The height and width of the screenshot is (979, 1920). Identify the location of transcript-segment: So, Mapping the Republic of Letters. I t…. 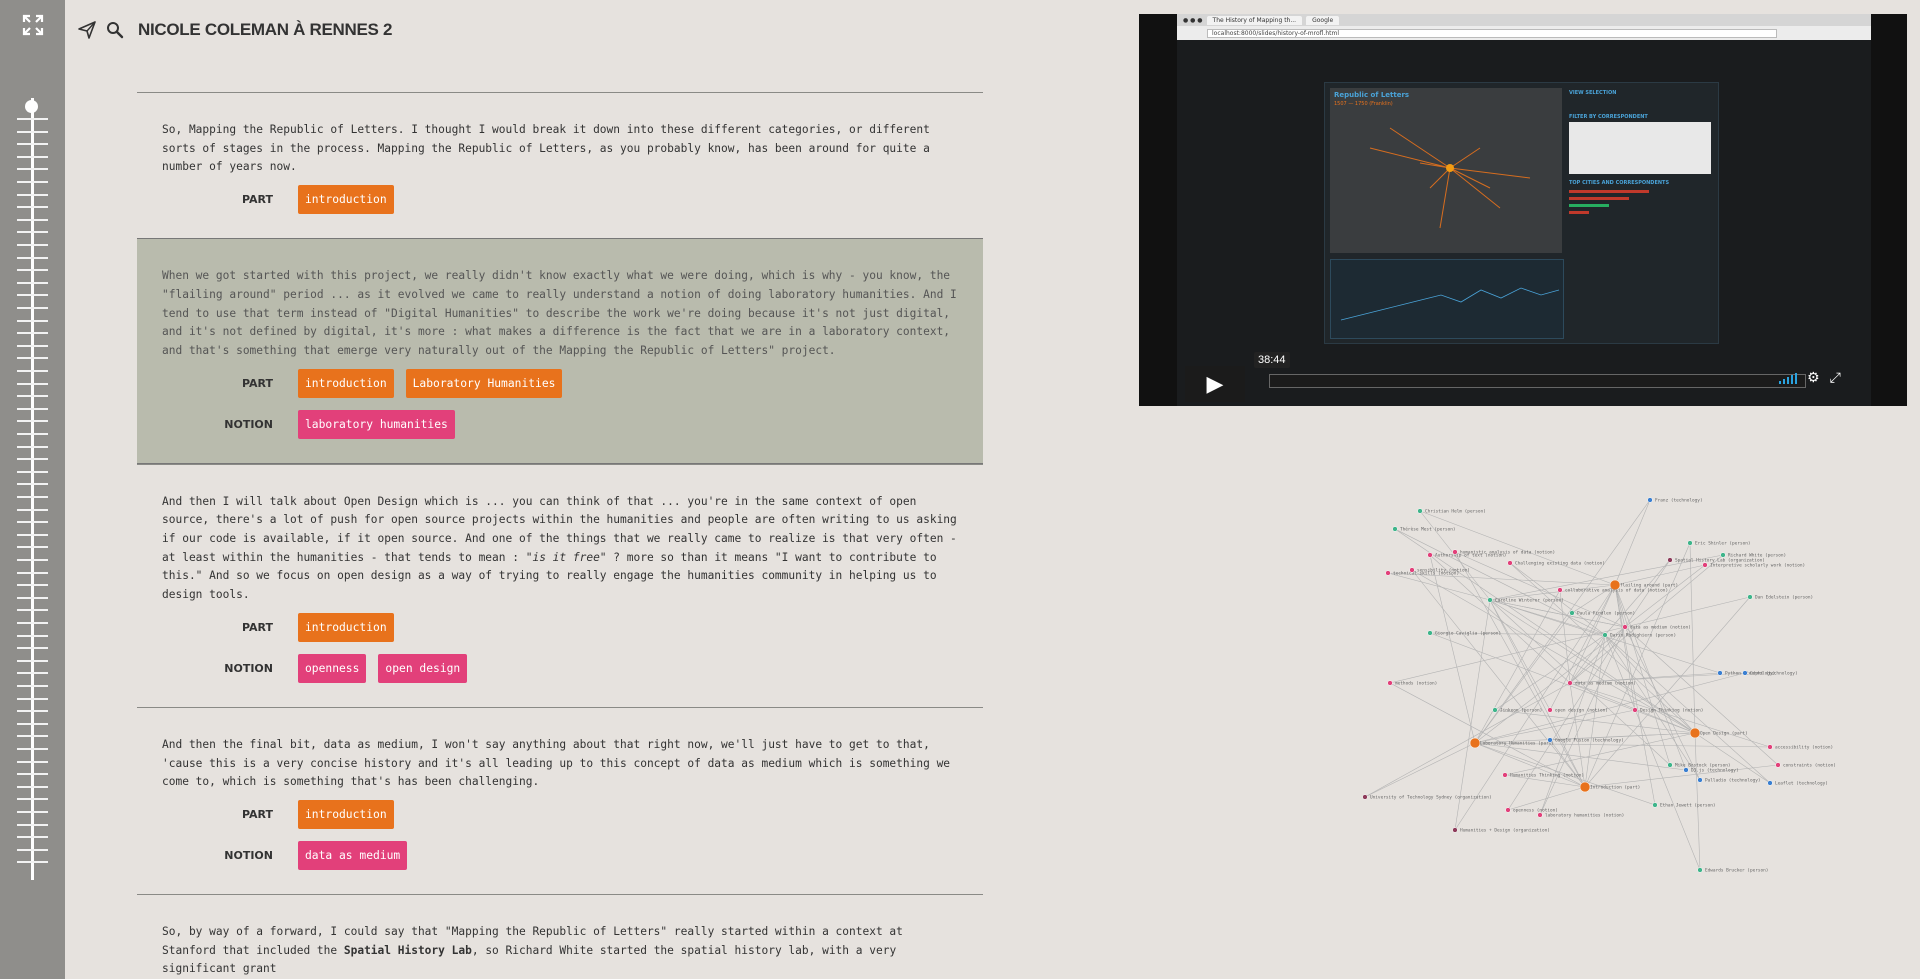
(560, 165).